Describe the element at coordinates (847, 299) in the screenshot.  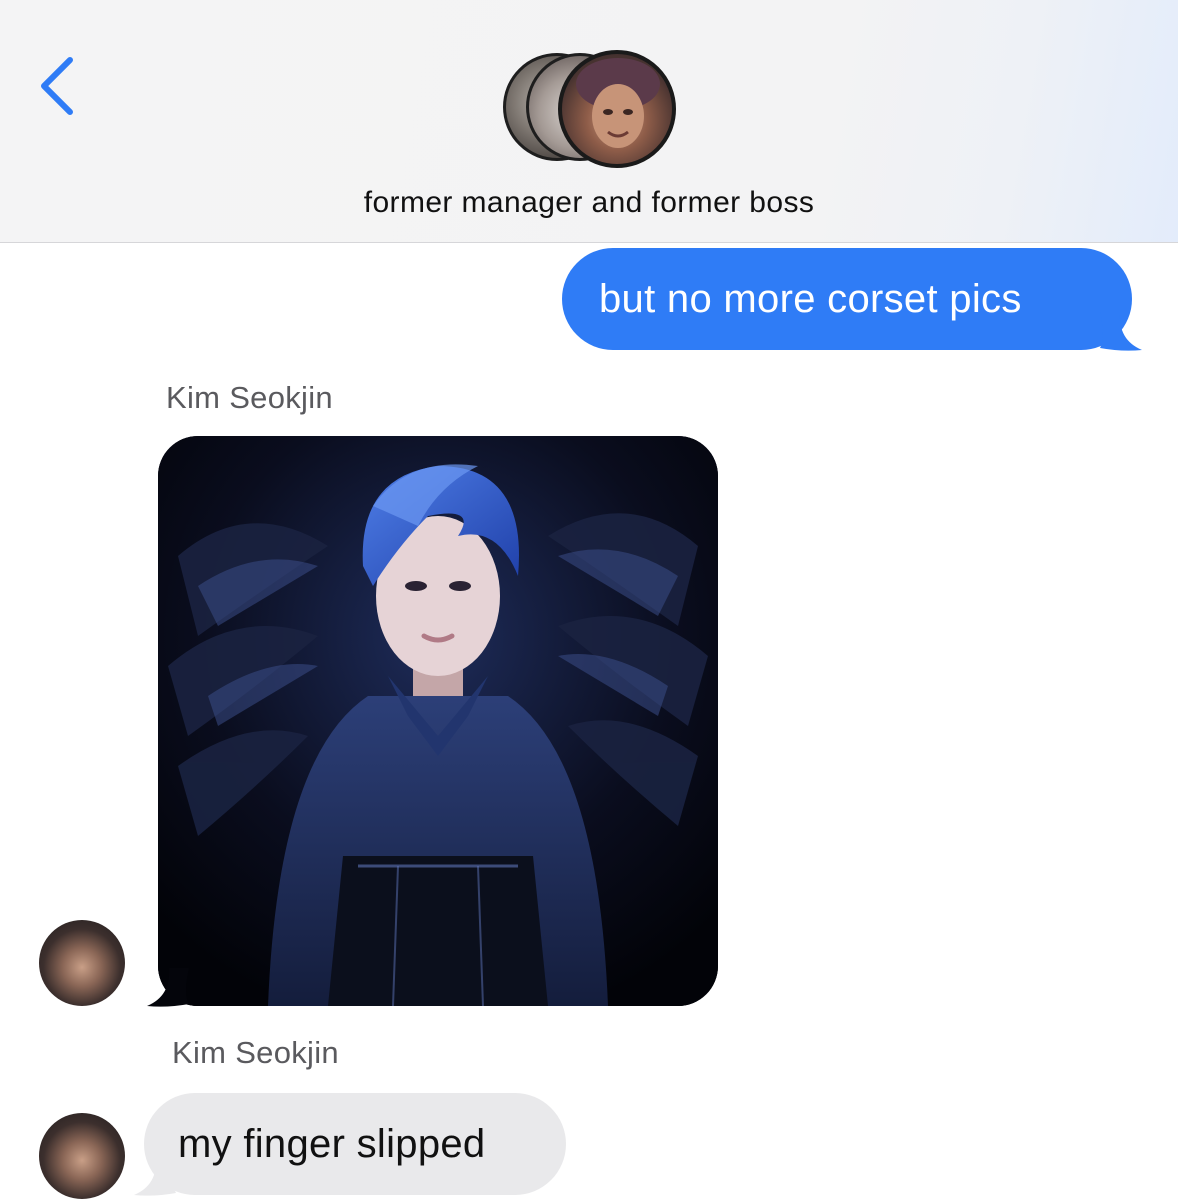
I see `sent-message-bubble: but no more corset pics` at that location.